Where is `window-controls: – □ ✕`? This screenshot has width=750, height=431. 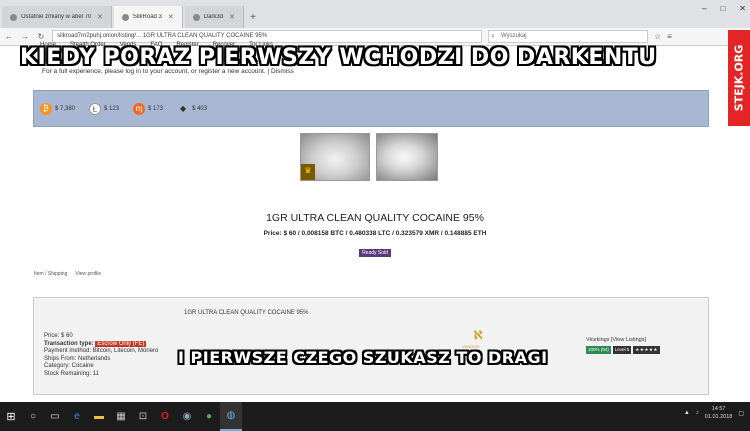
window-controls: – □ ✕ is located at coordinates (724, 8).